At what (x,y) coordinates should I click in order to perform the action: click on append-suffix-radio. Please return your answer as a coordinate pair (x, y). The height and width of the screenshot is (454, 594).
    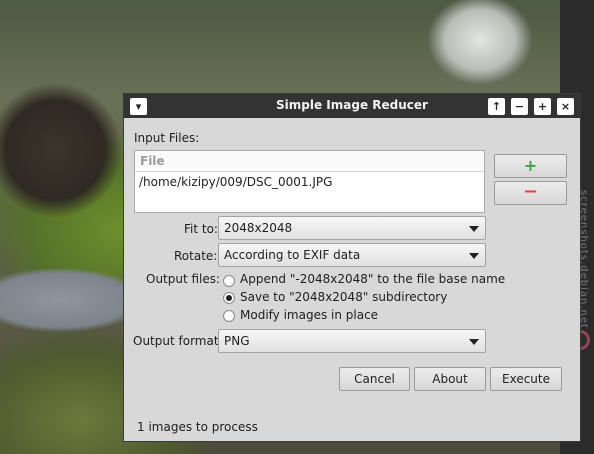
    Looking at the image, I should click on (229, 281).